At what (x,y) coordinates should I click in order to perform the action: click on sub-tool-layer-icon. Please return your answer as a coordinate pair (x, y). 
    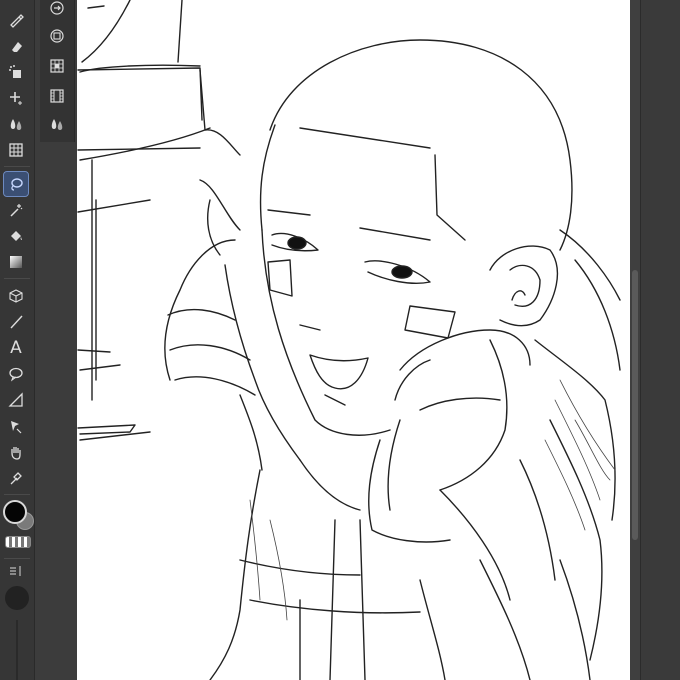
    Looking at the image, I should click on (57, 36).